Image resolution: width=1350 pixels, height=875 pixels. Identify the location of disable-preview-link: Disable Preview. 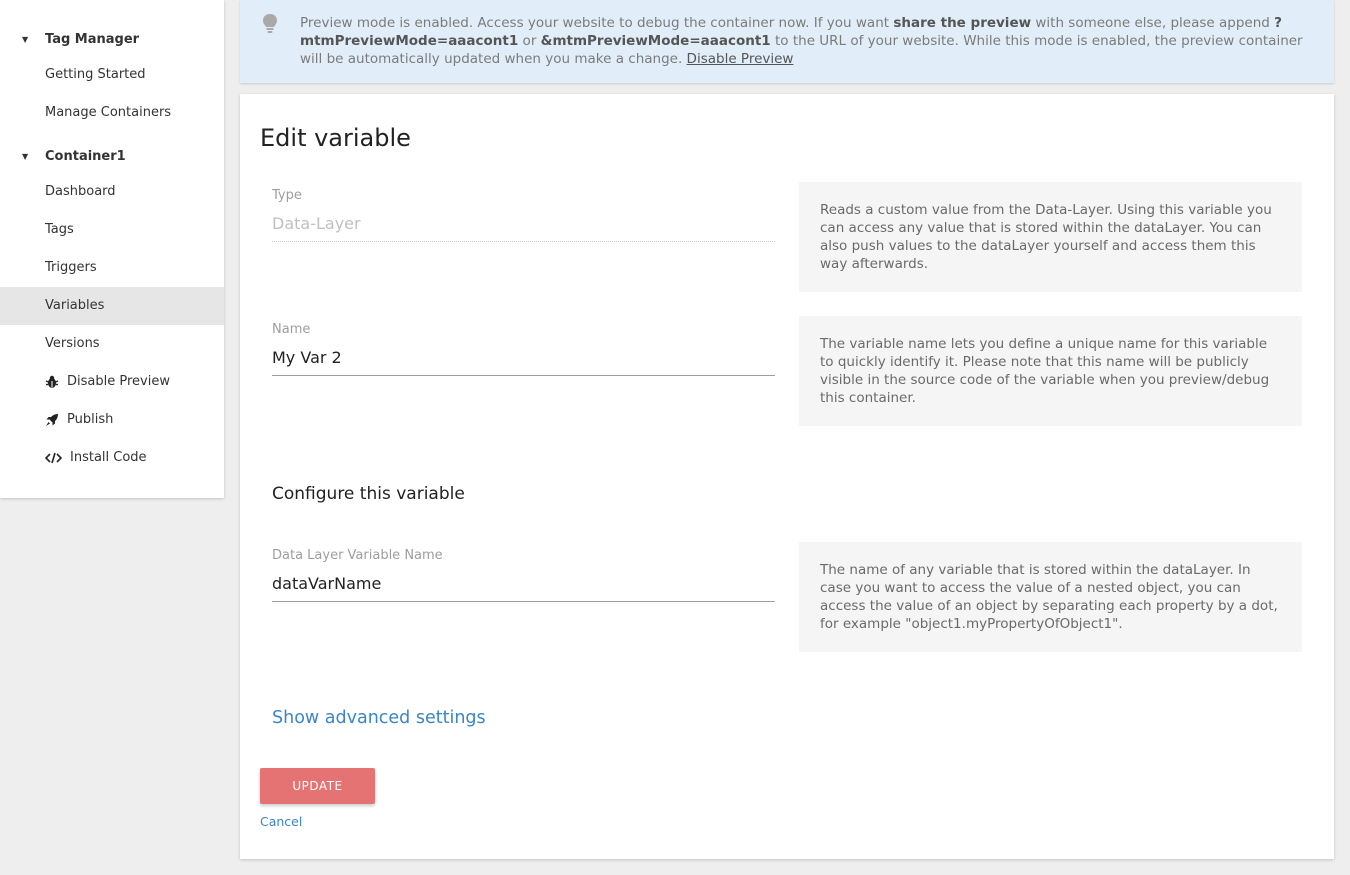
(740, 59).